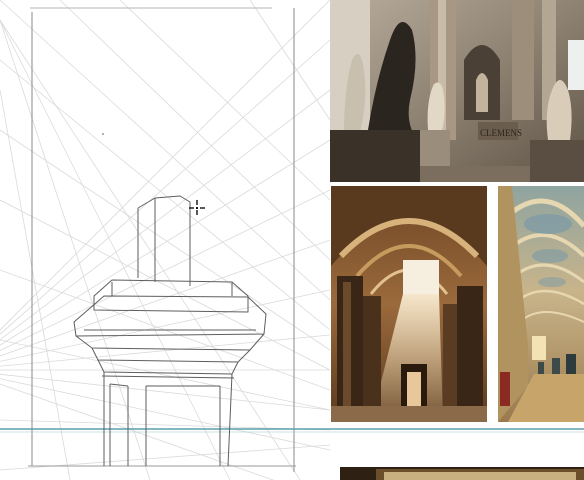  I want to click on reference-image-bottom, so click(462, 473).